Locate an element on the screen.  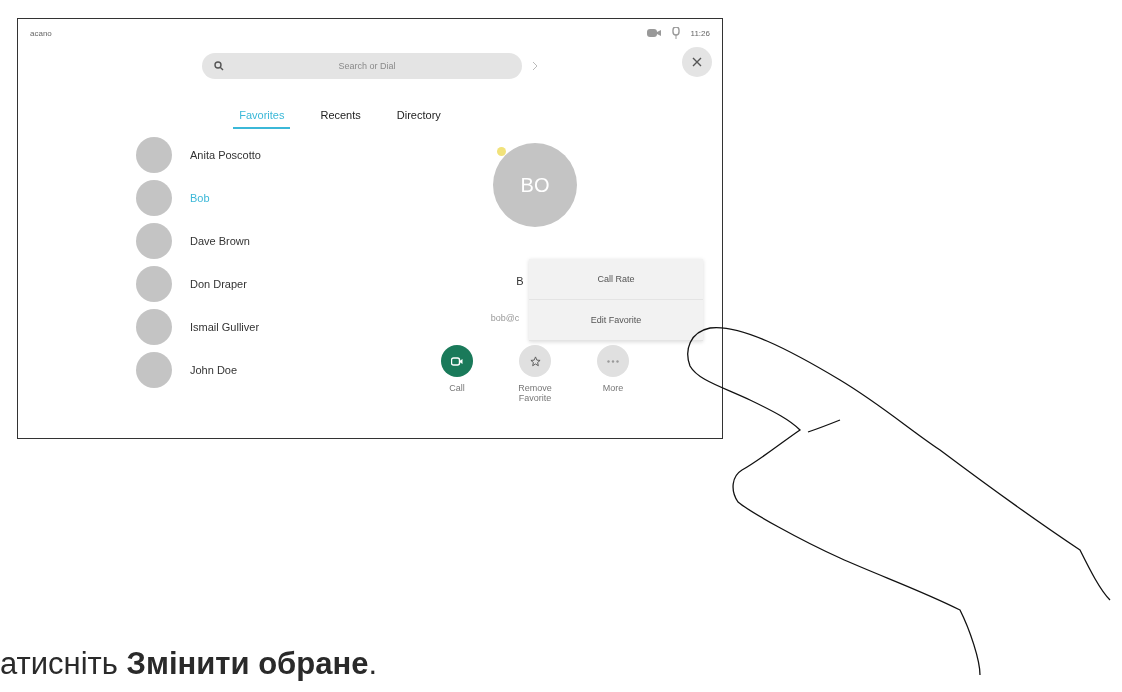
star-icon is located at coordinates (535, 361).